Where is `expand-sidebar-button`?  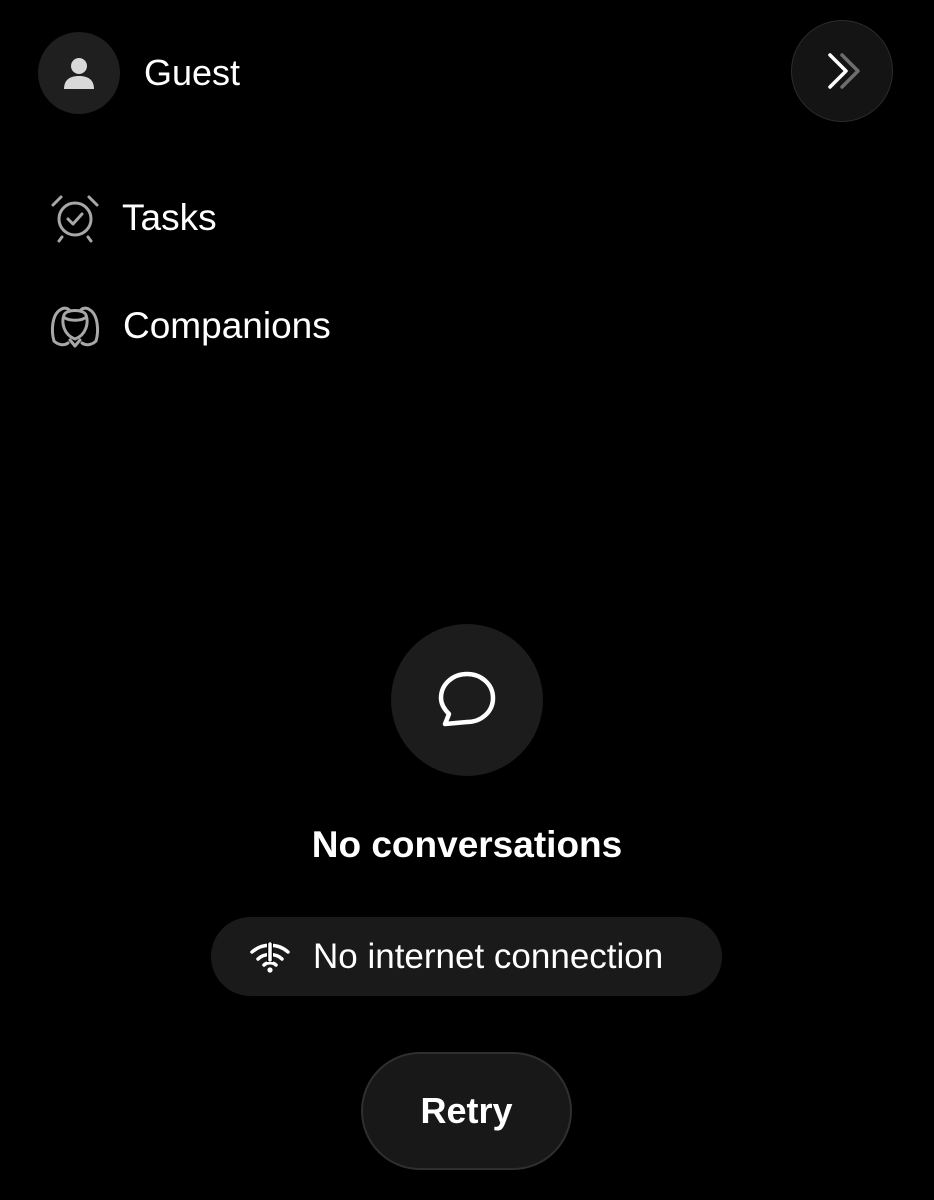
expand-sidebar-button is located at coordinates (842, 71).